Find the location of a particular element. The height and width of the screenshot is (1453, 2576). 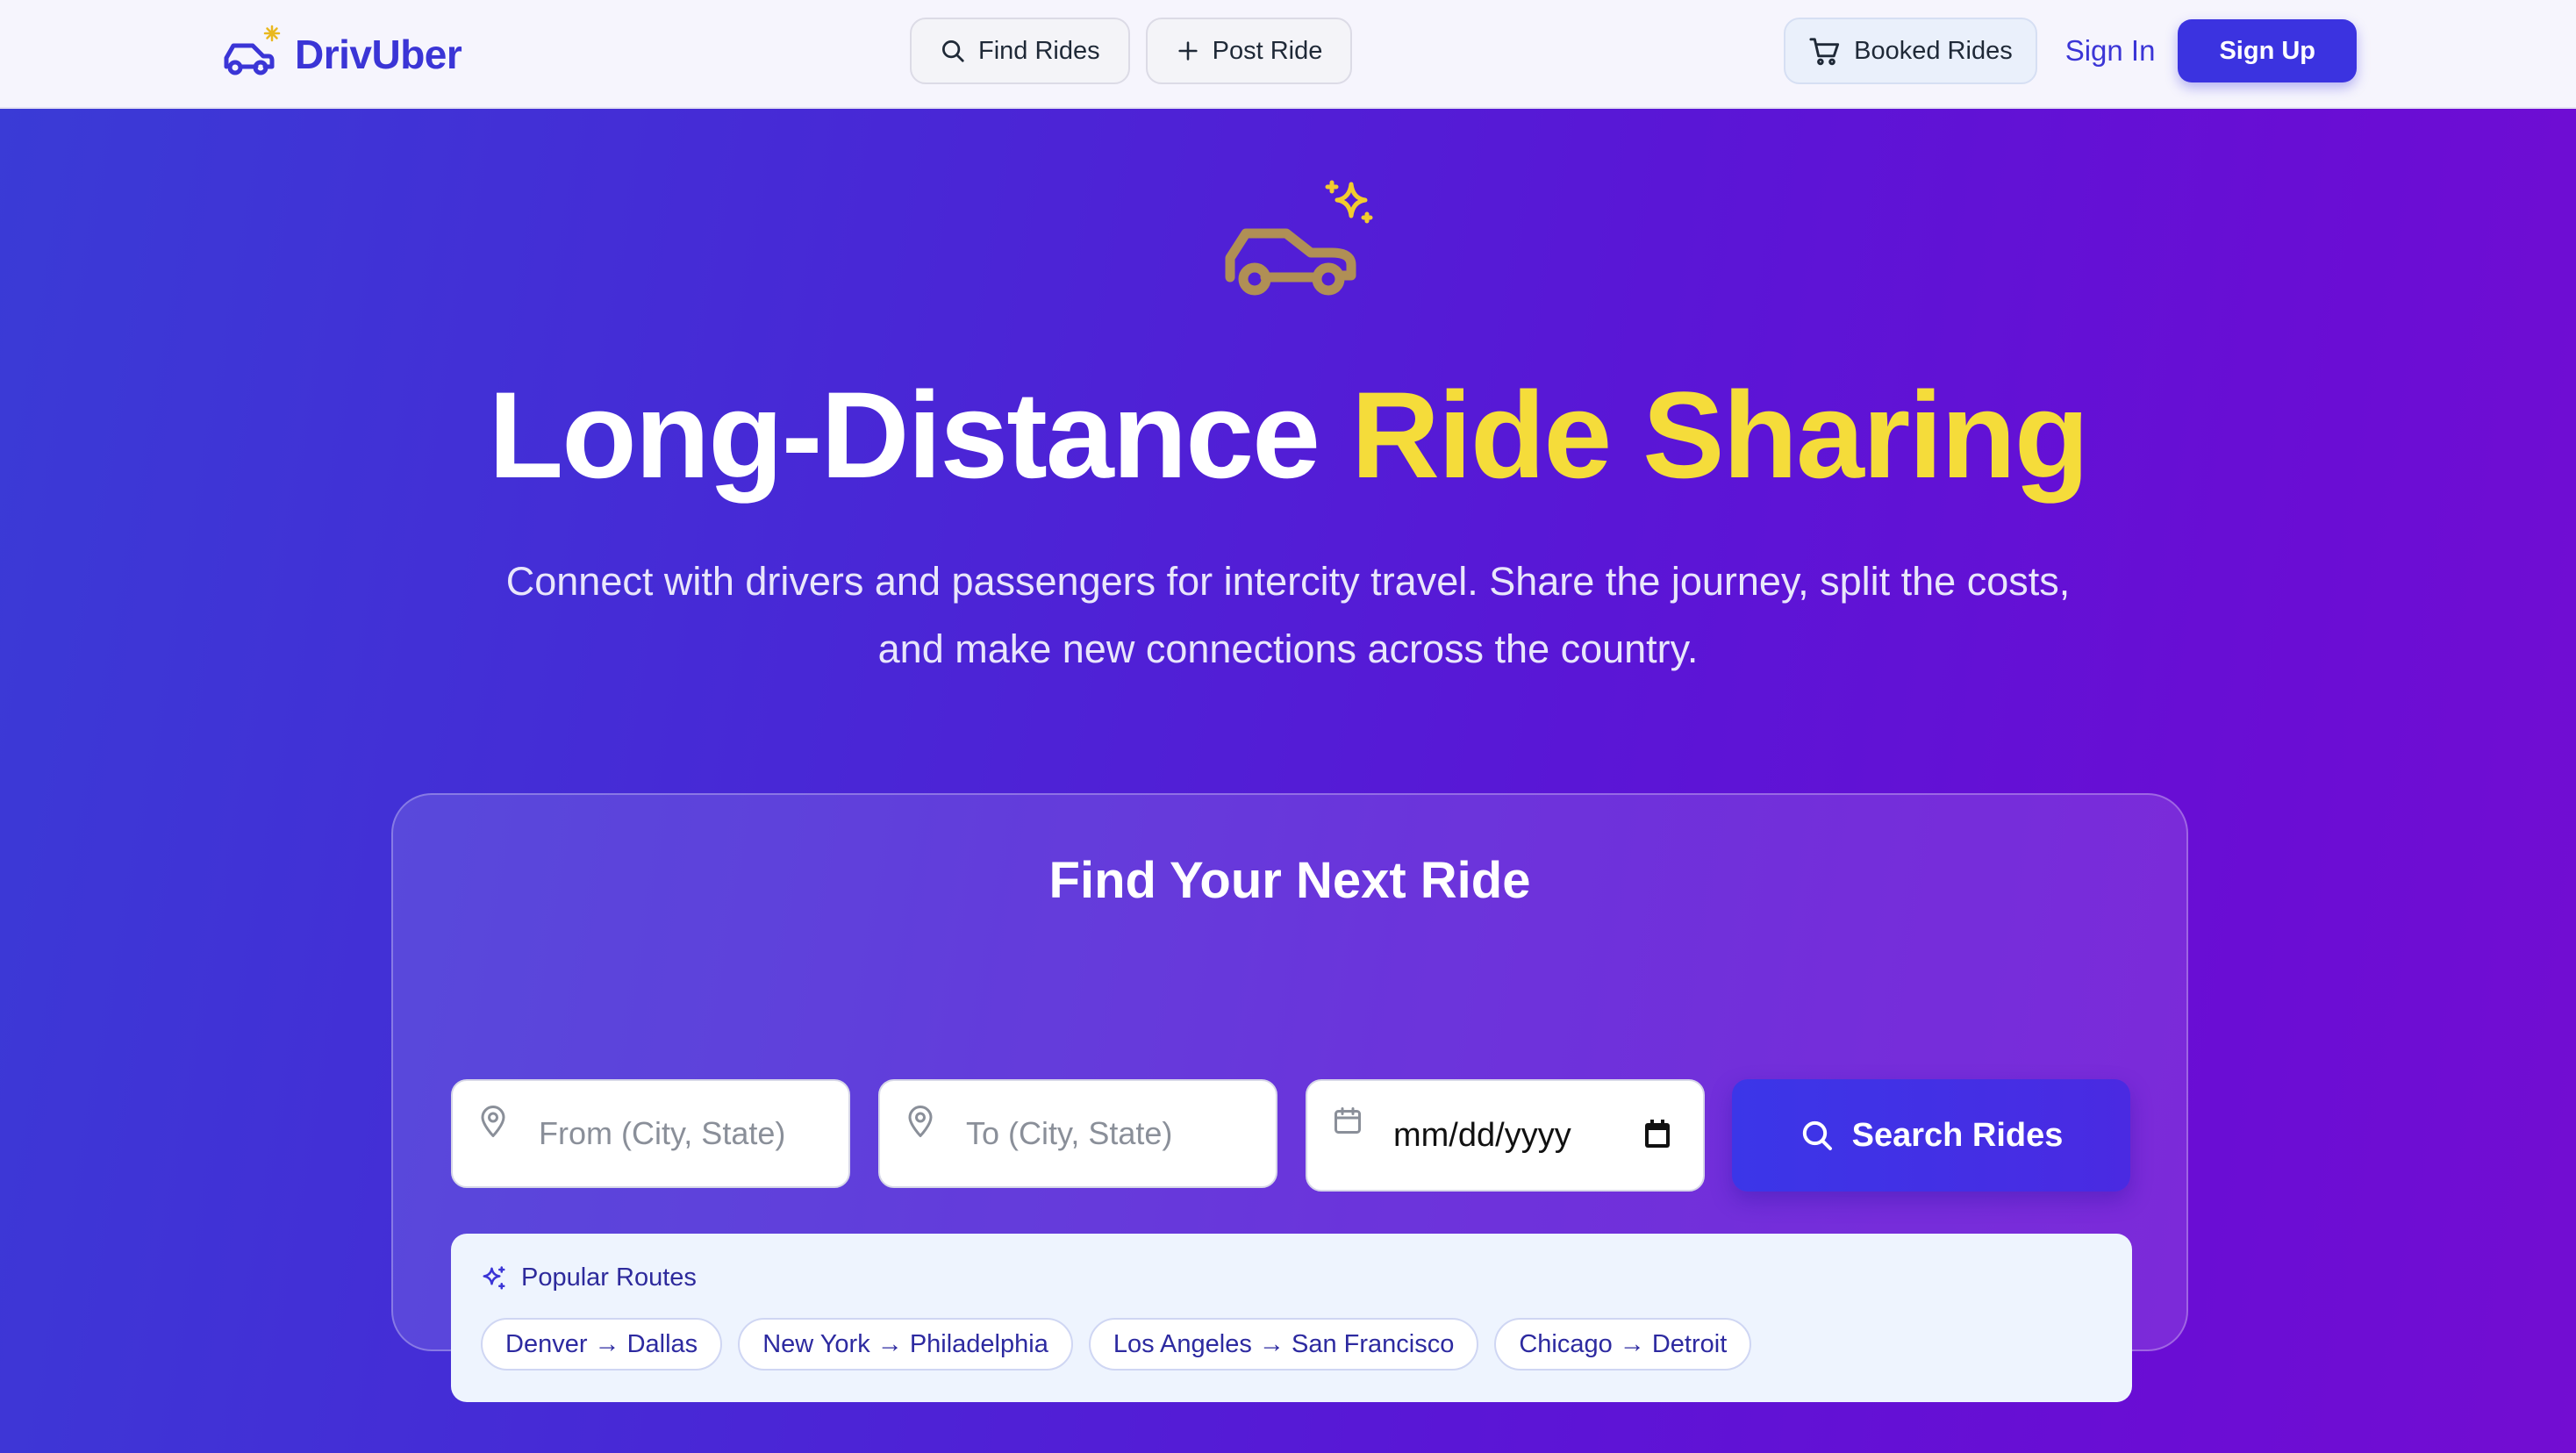

brand-name: DrivUber is located at coordinates (378, 55).